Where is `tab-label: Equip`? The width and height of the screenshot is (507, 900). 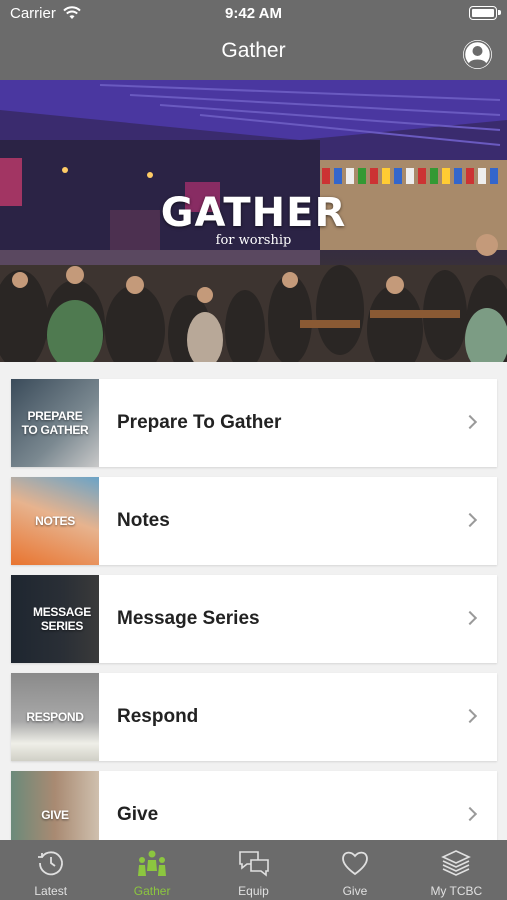
tab-label: Equip is located at coordinates (253, 891).